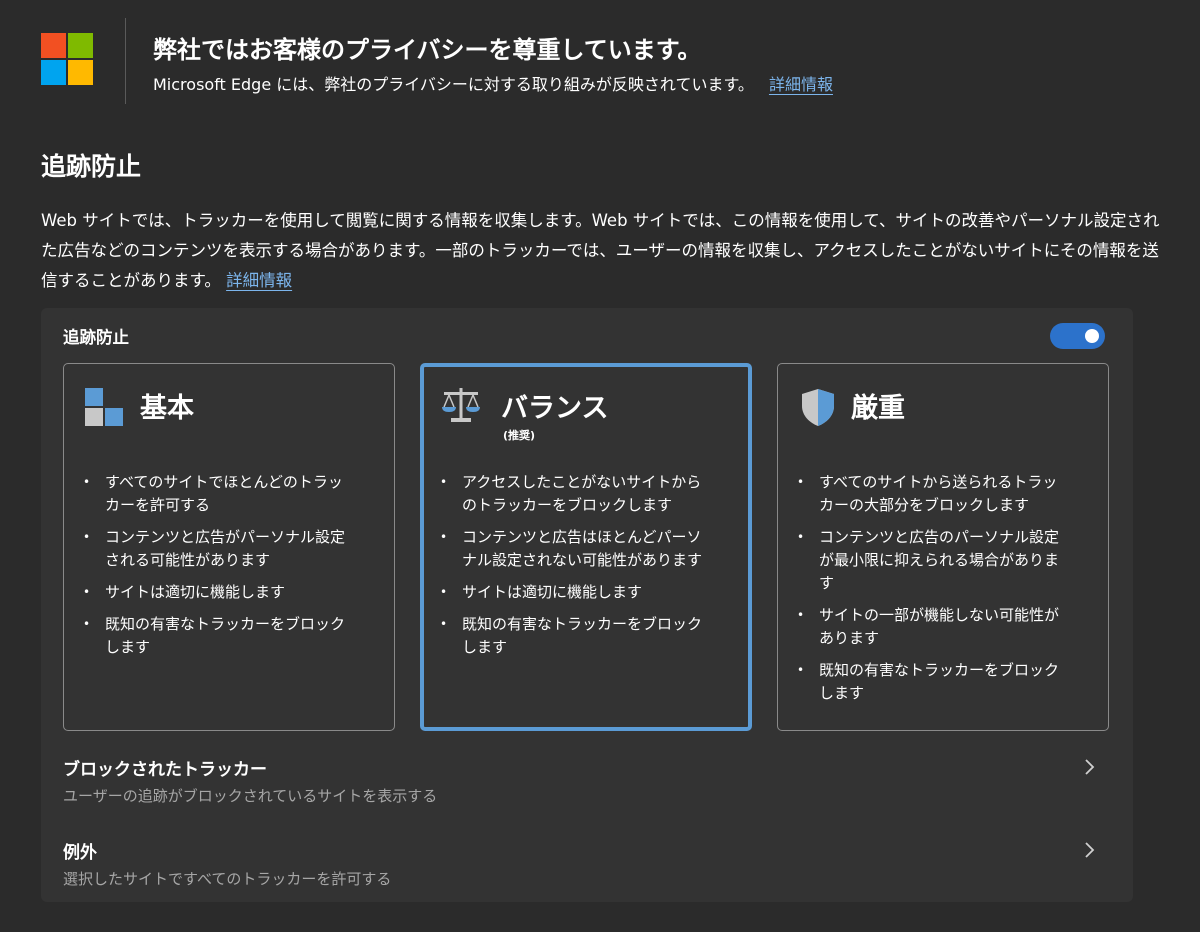 This screenshot has height=932, width=1200. What do you see at coordinates (218, 549) in the screenshot?
I see `list-item: コンテンツと広告がパーソナル設定される可能性があります` at bounding box center [218, 549].